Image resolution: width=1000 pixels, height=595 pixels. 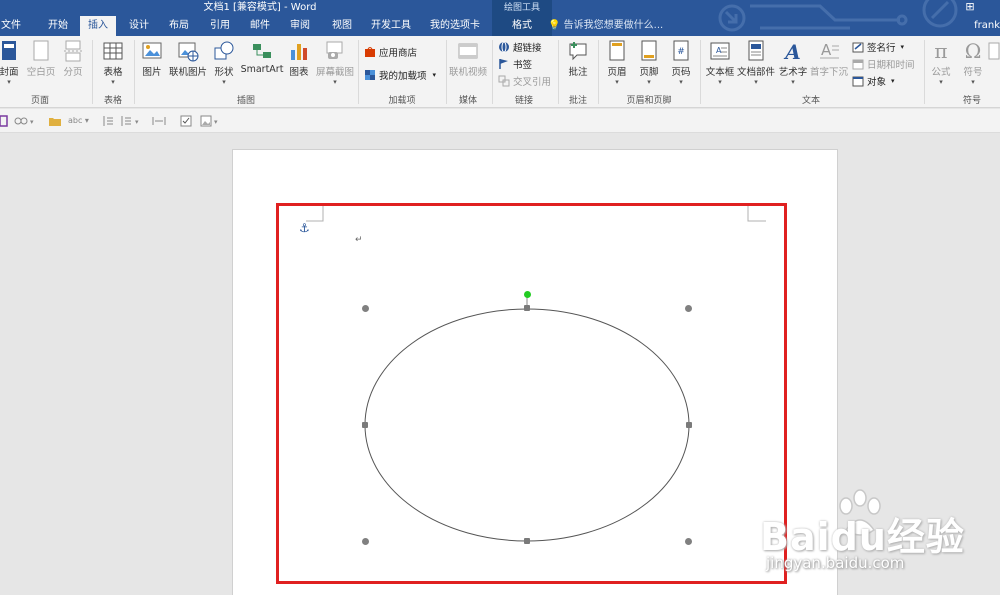 What do you see at coordinates (186, 121) in the screenshot?
I see `checkbox-icon` at bounding box center [186, 121].